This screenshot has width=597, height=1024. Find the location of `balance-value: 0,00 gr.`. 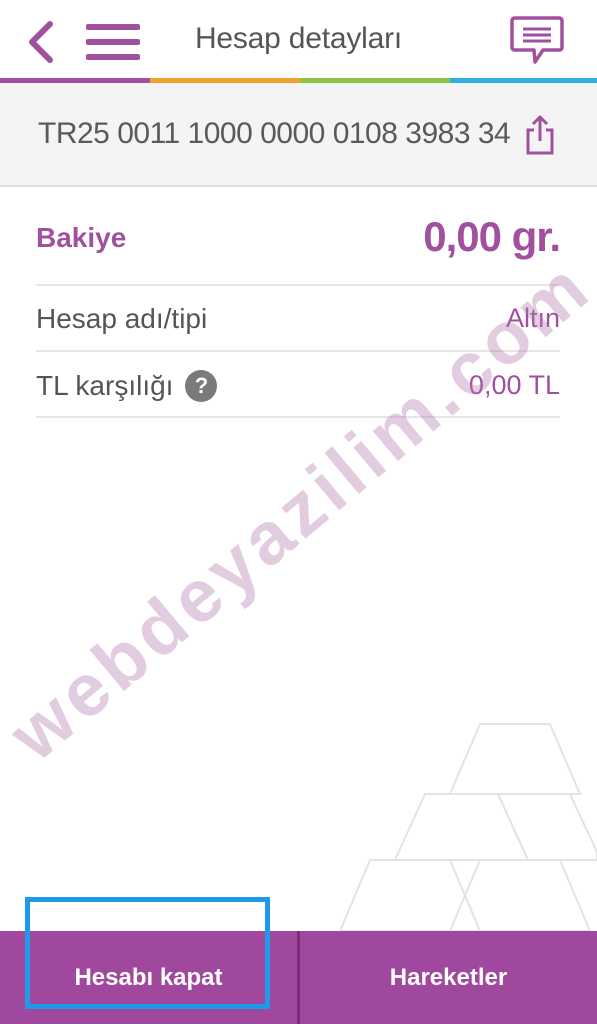

balance-value: 0,00 gr. is located at coordinates (492, 236).